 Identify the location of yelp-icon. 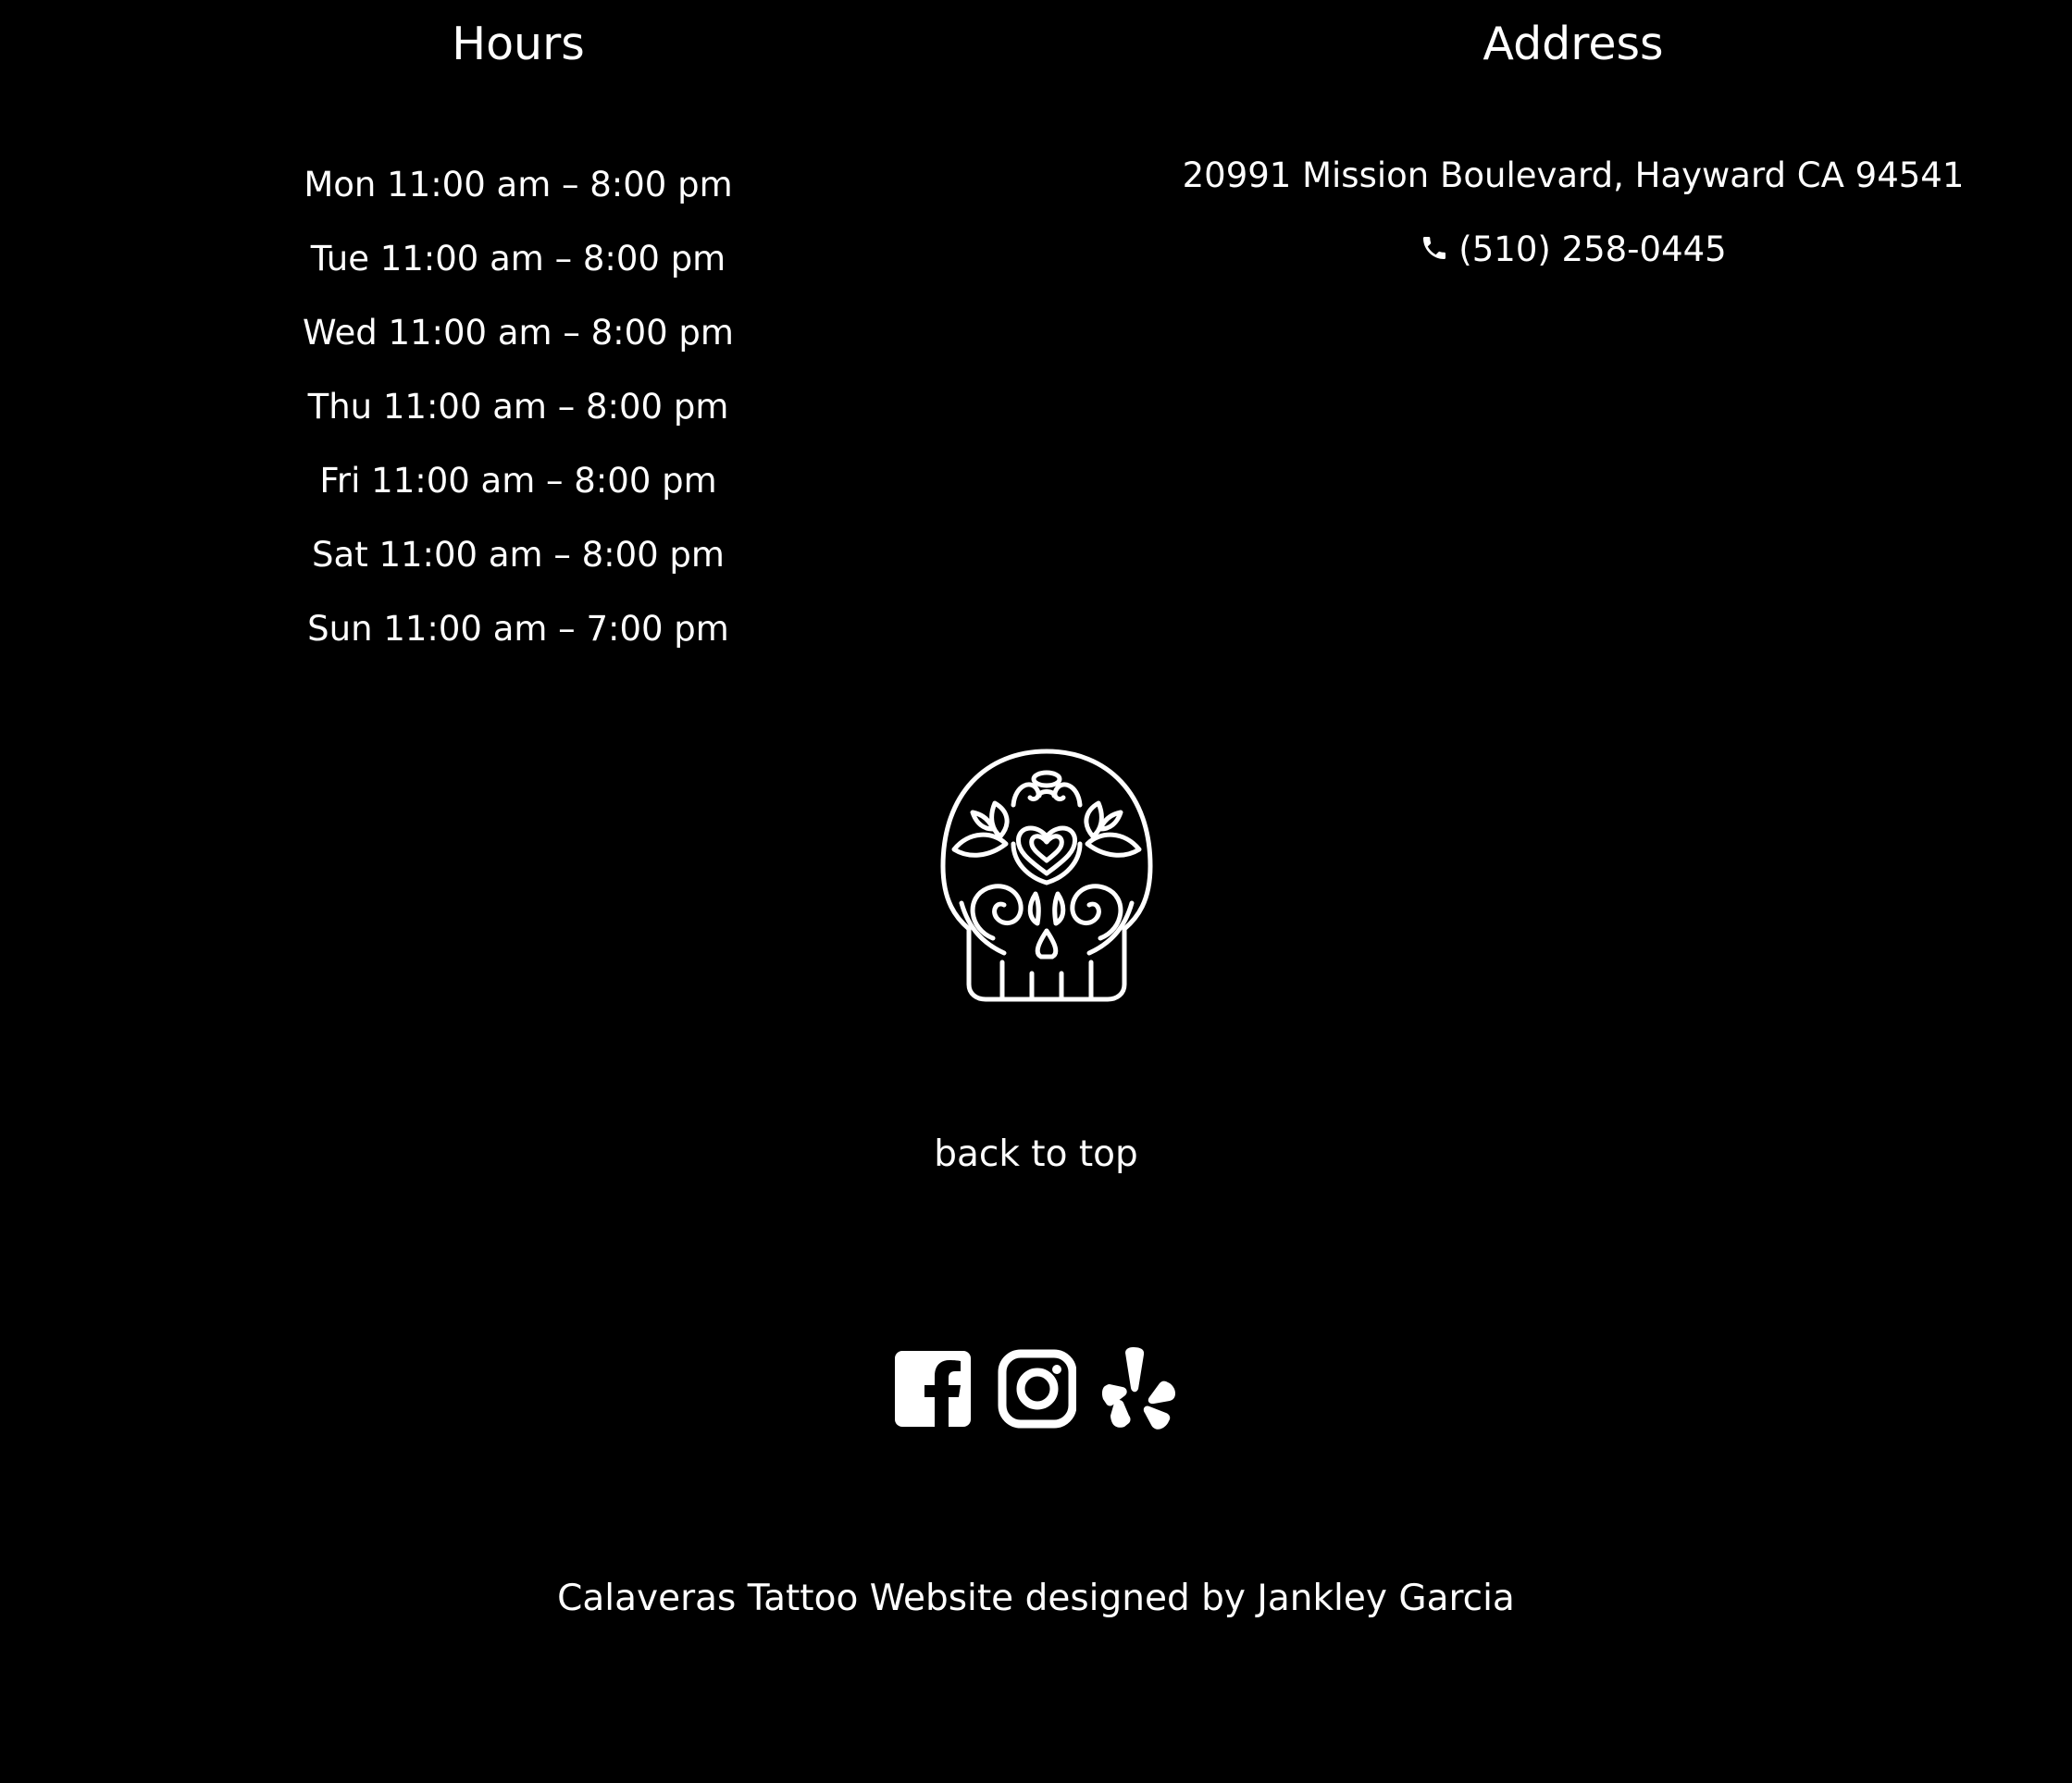
(1139, 1387).